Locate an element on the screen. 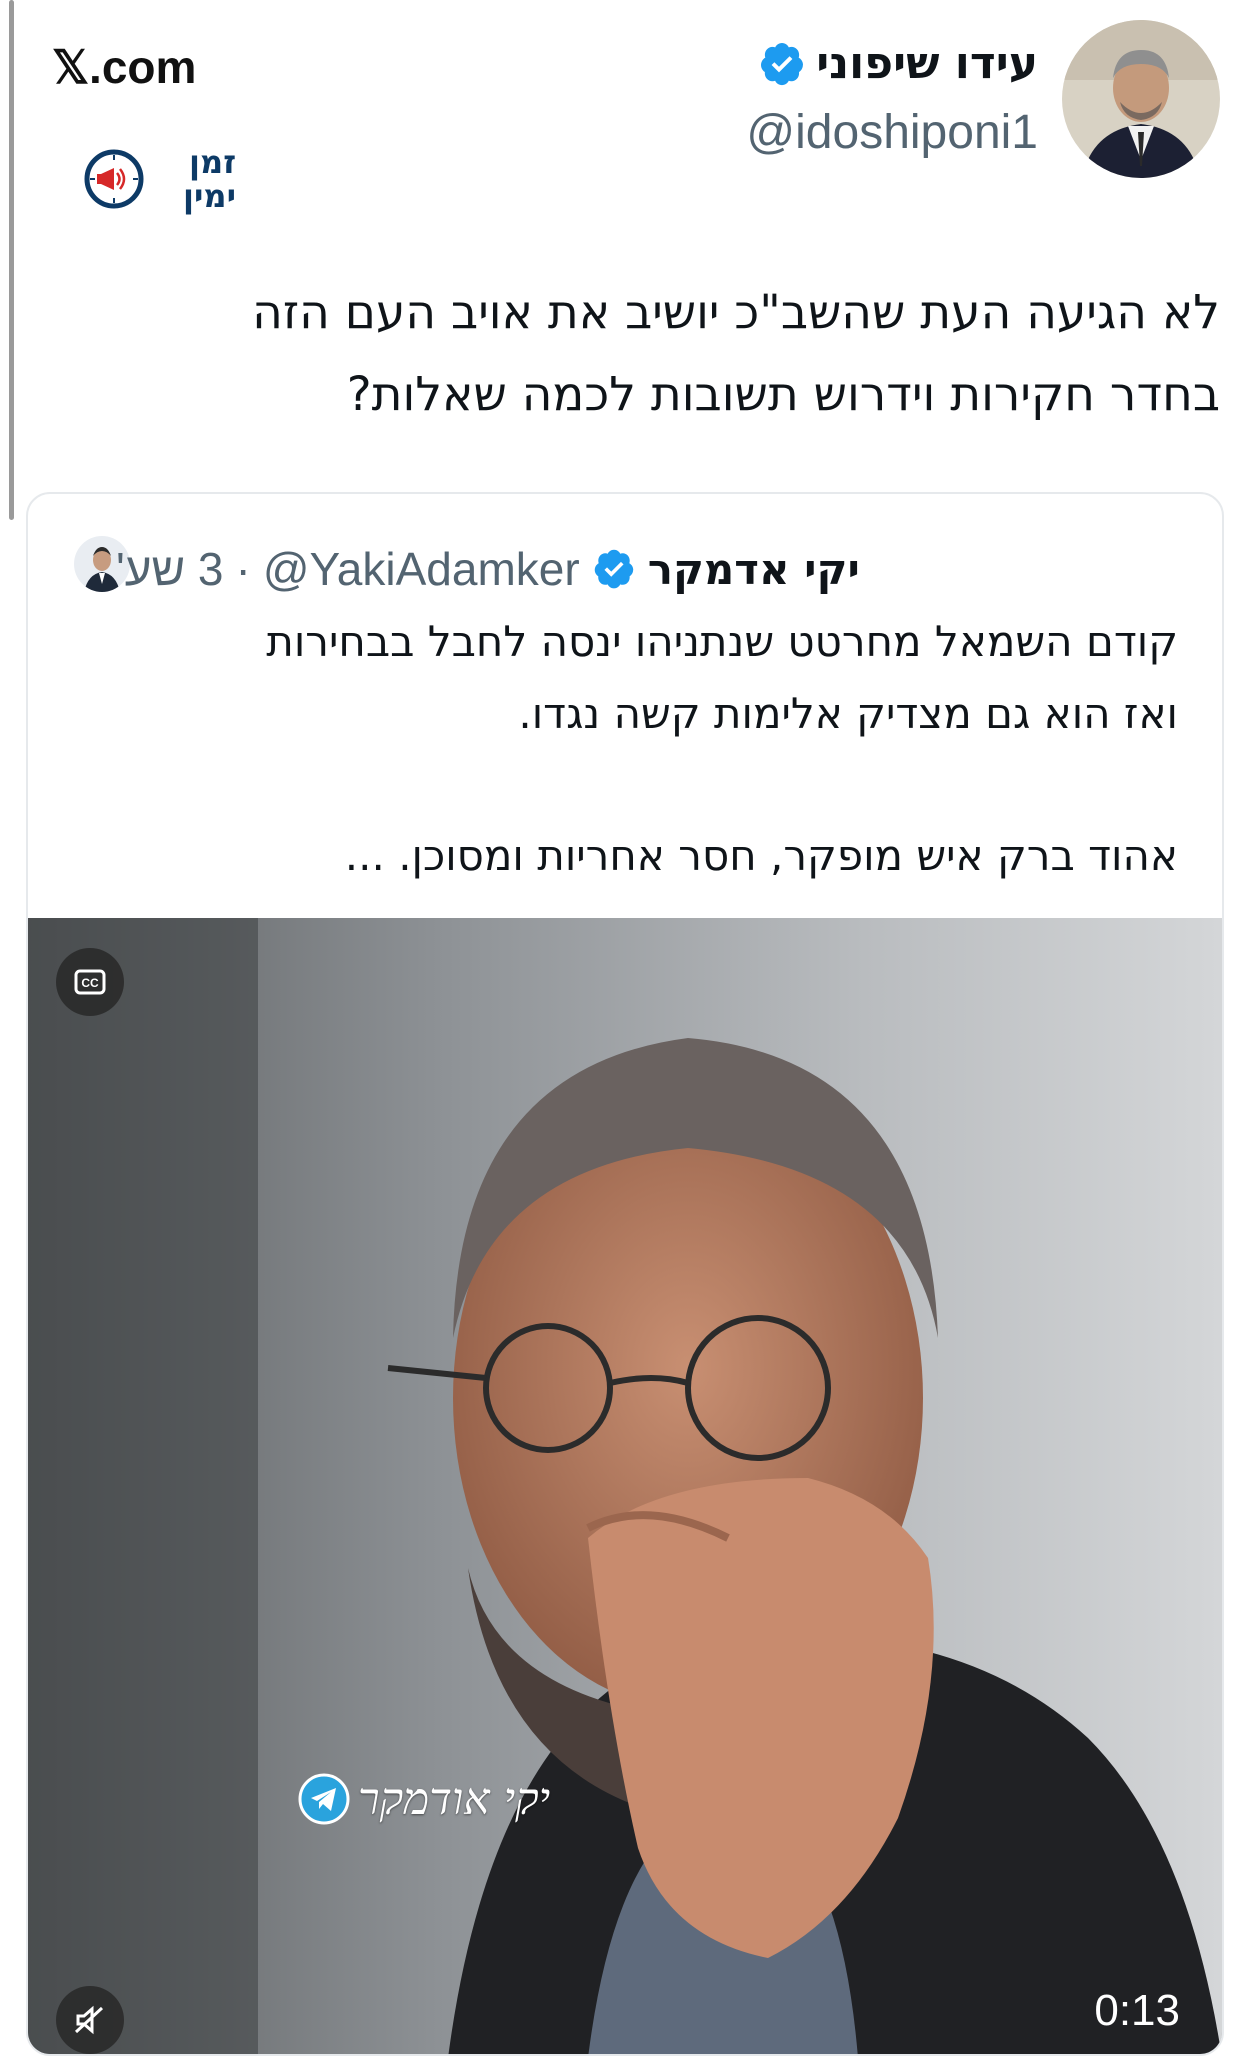 This screenshot has height=2056, width=1250. tweet-line-2: בחדר חקירות וידרוש תשובות לכמה שאלות? is located at coordinates (783, 394).